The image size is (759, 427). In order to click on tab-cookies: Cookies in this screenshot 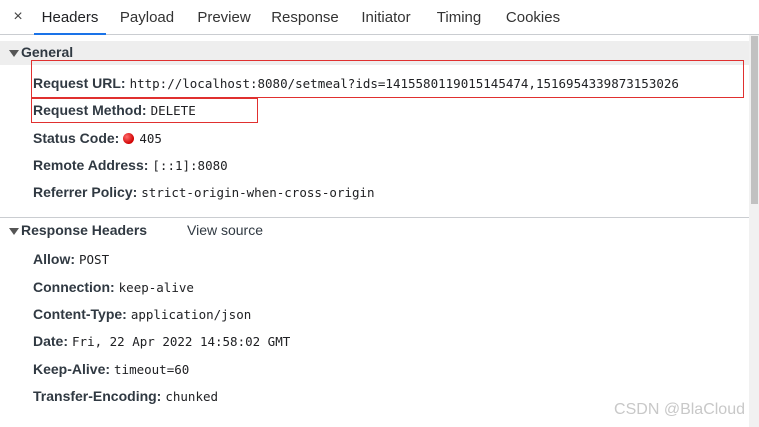, I will do `click(533, 17)`.